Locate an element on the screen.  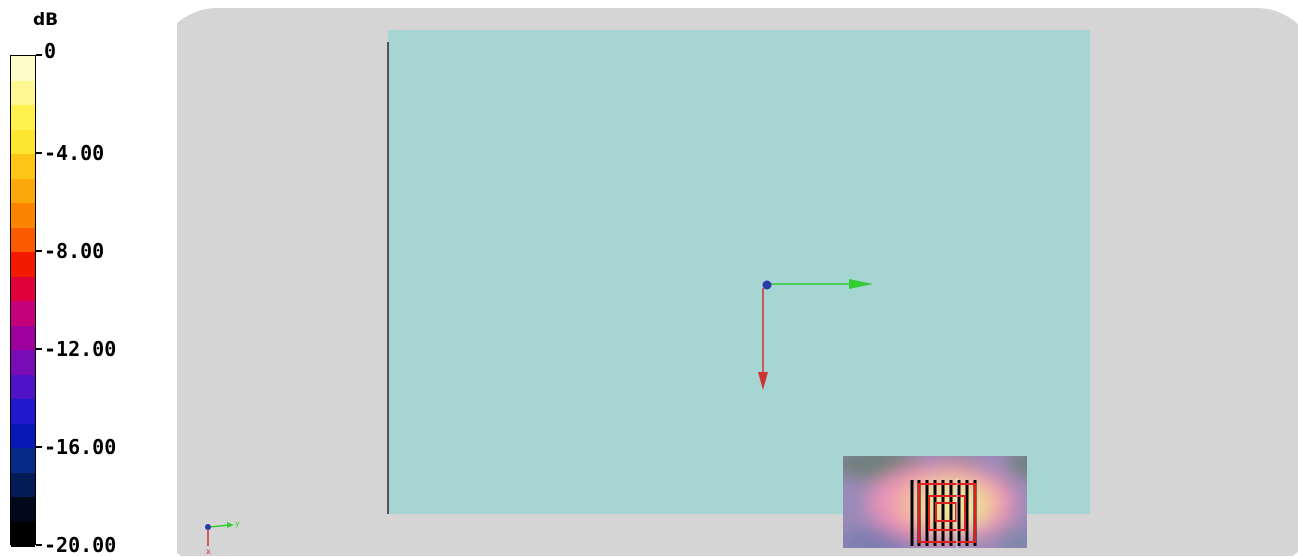
colorbar-label: -16.00 is located at coordinates (80, 447).